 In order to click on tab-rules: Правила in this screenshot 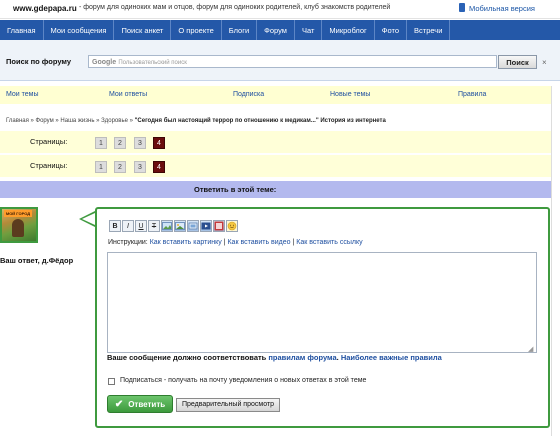, I will do `click(472, 94)`.